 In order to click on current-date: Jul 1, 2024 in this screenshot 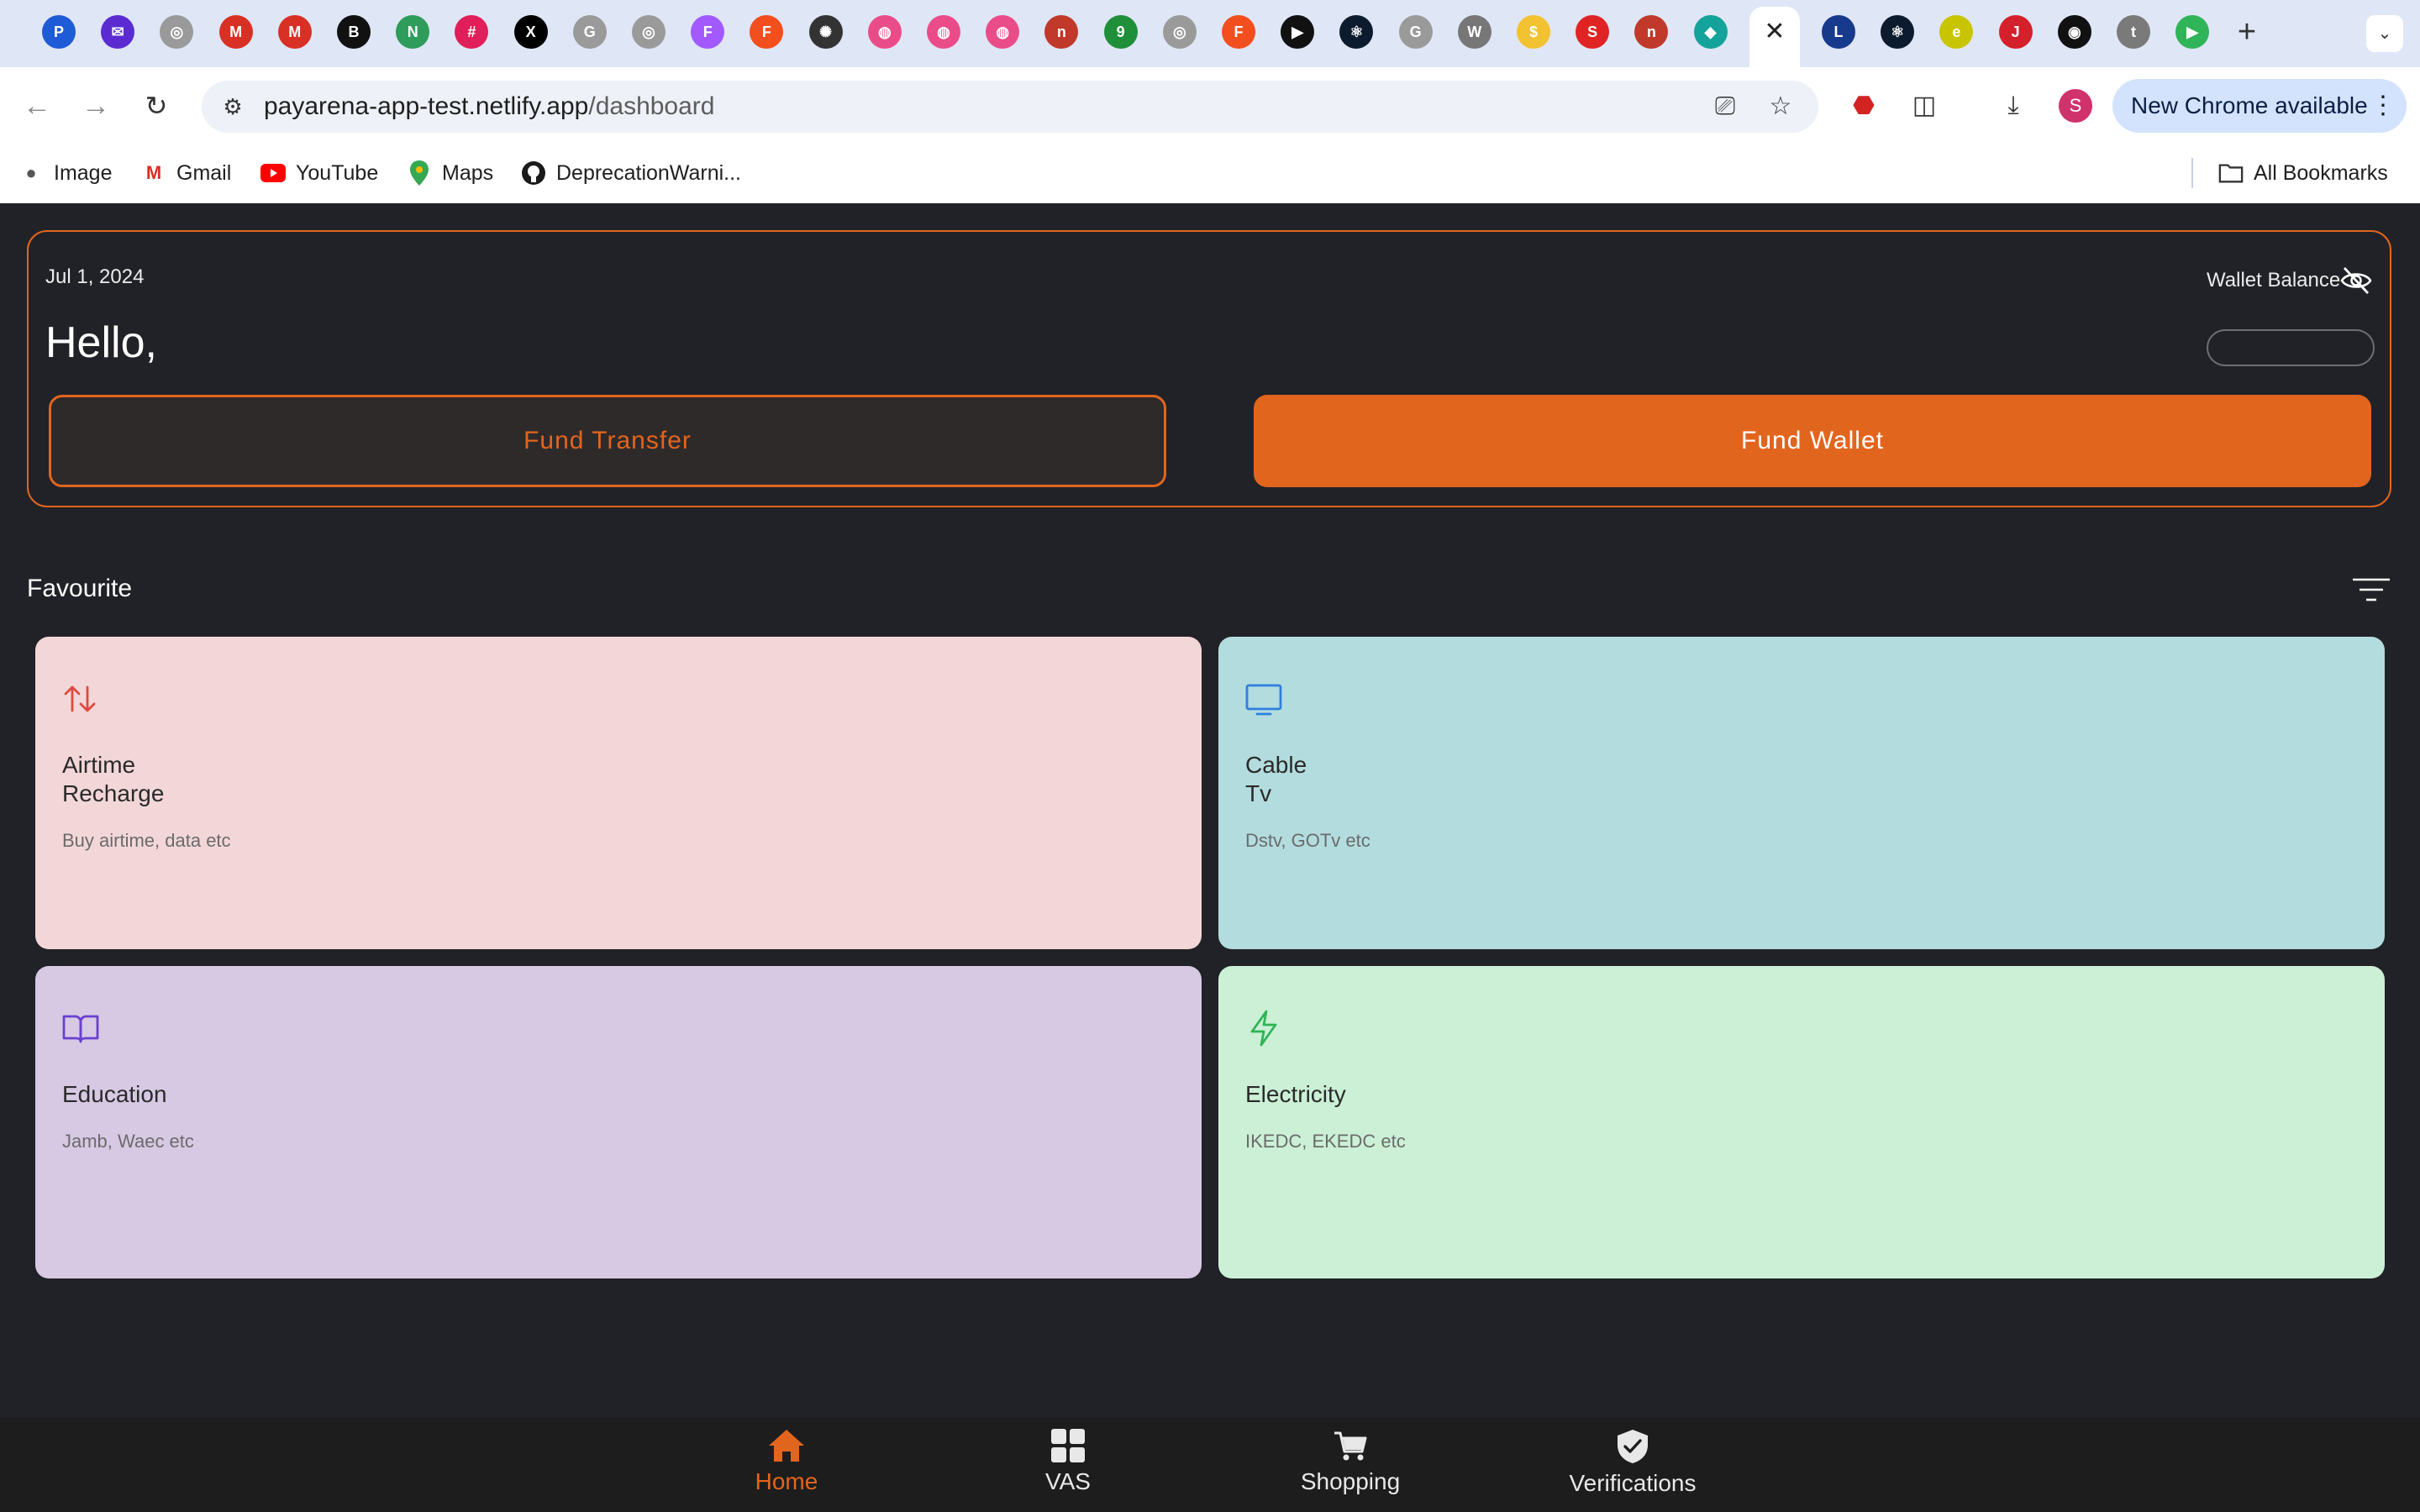, I will do `click(95, 276)`.